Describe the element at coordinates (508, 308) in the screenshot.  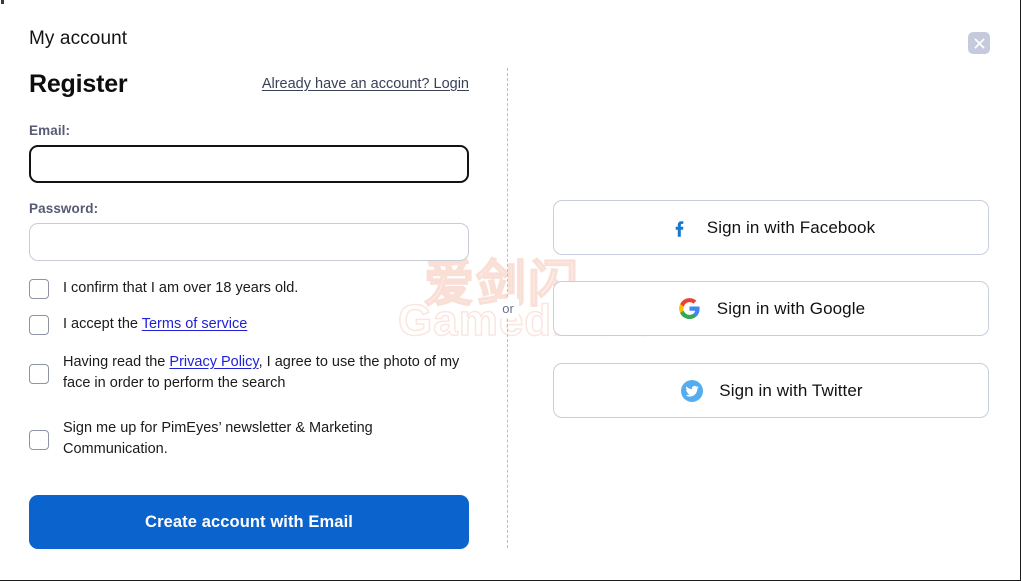
I see `divider-label: or` at that location.